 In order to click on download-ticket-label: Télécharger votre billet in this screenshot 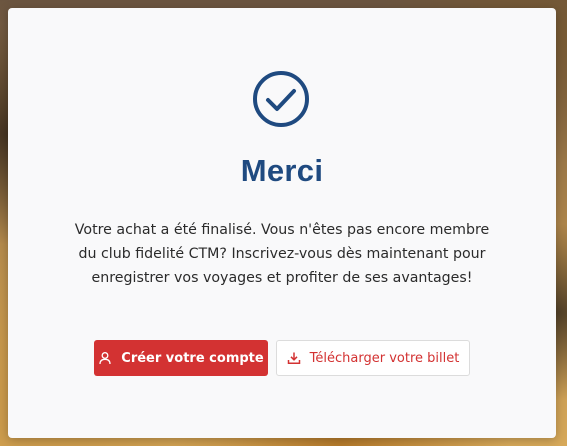, I will do `click(384, 358)`.